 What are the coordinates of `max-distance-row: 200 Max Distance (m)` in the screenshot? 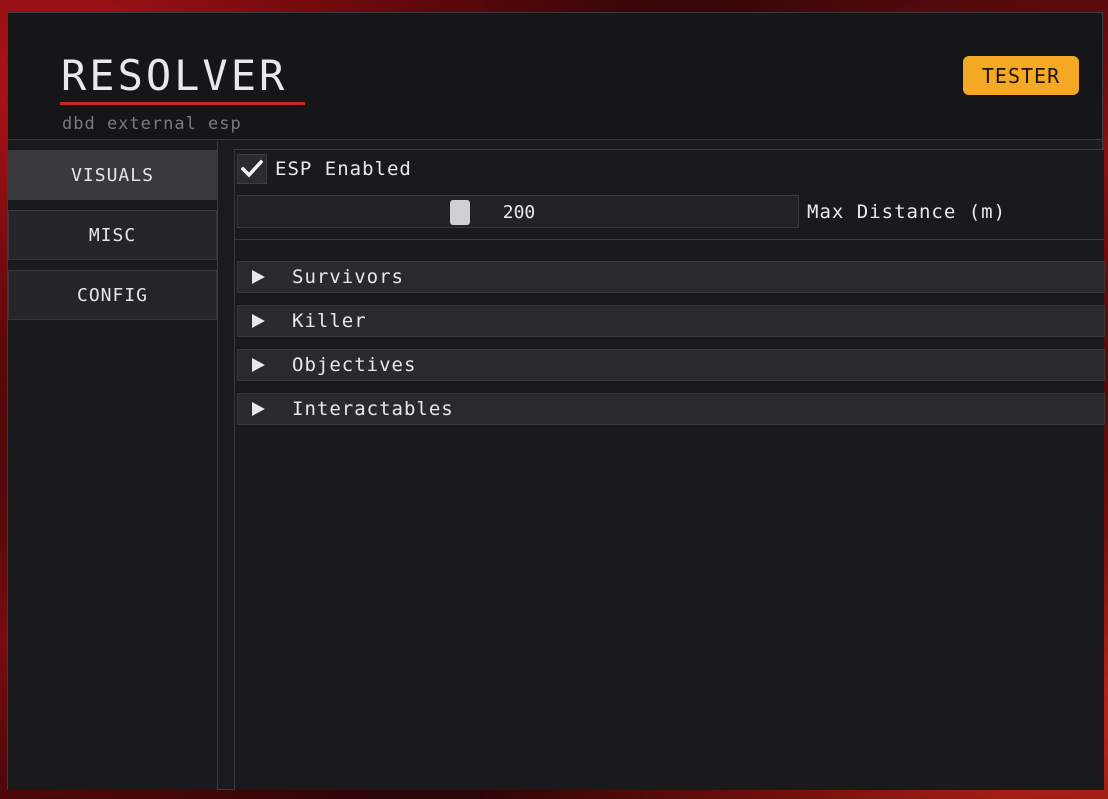 It's located at (667, 211).